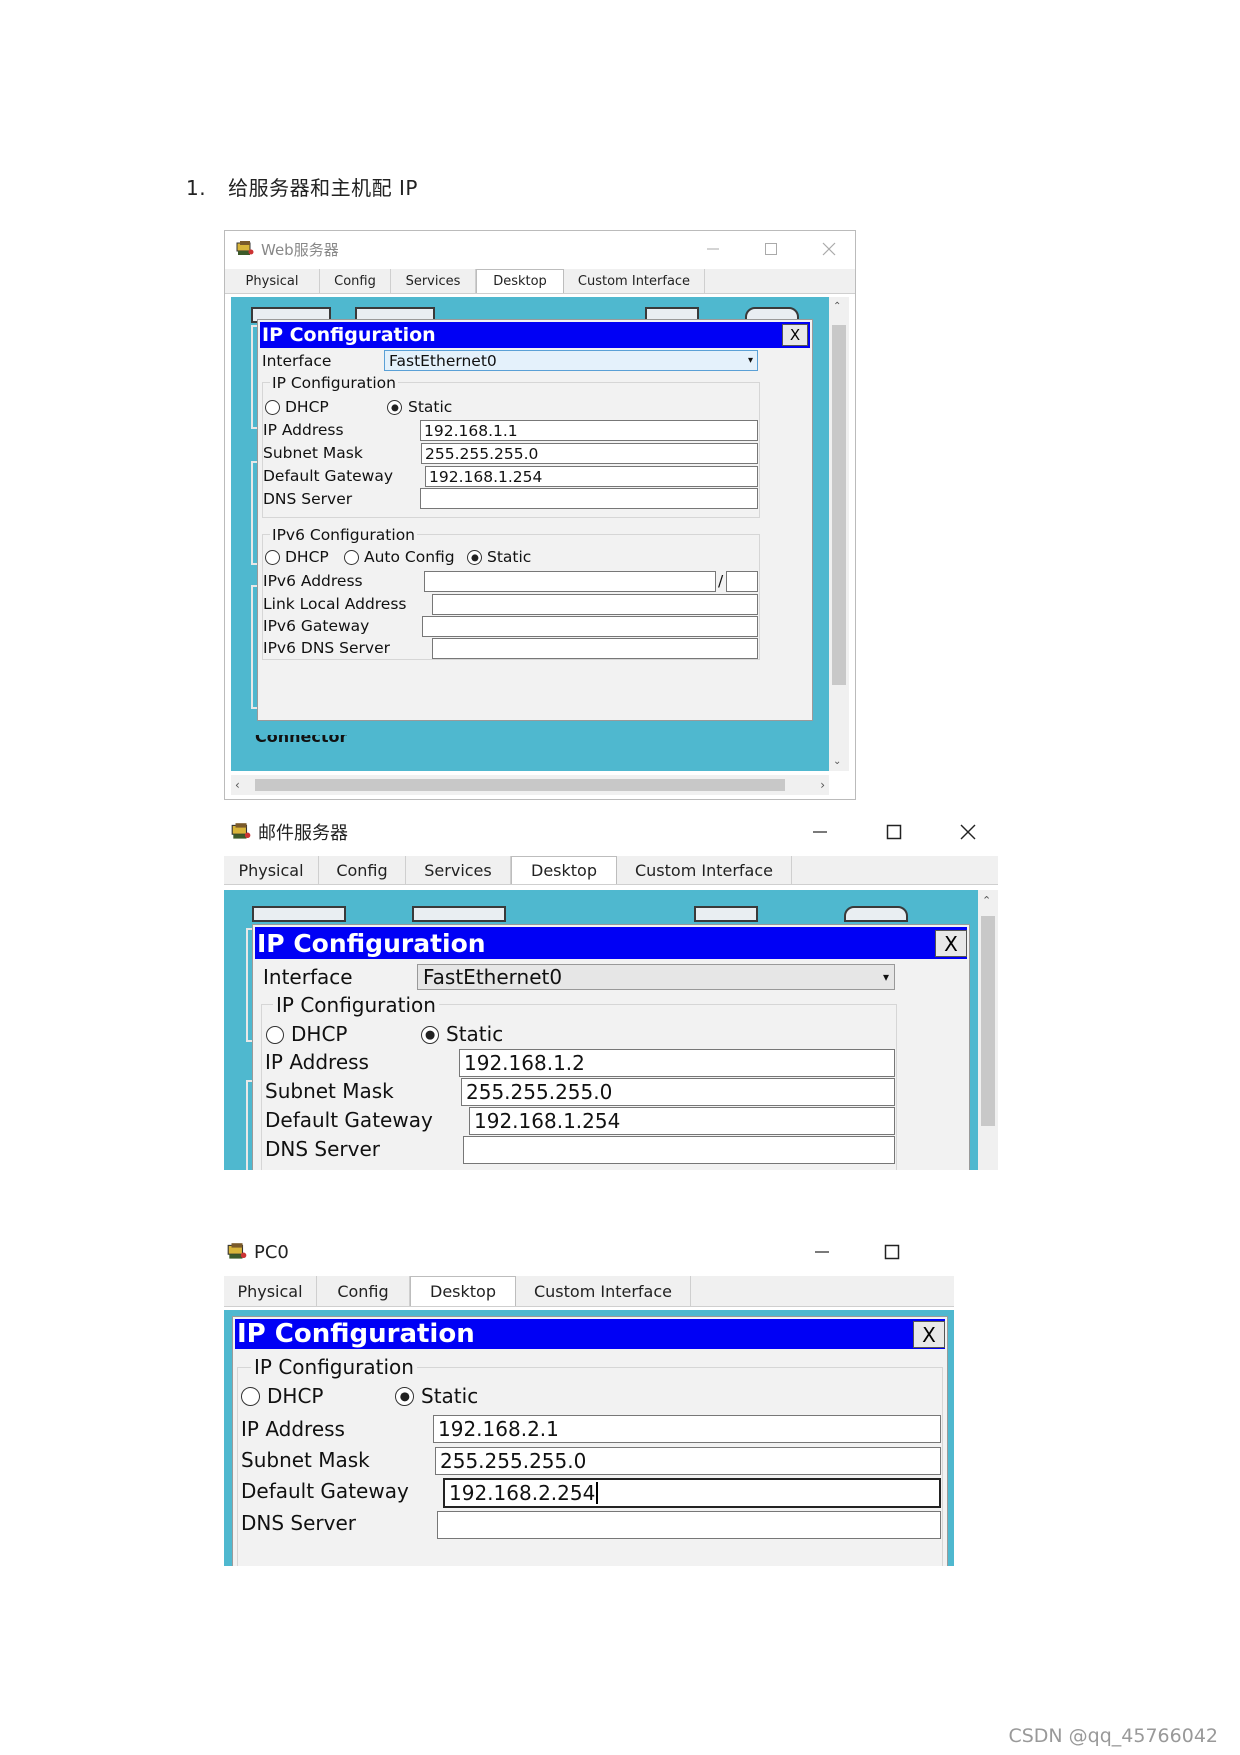 Image resolution: width=1240 pixels, height=1755 pixels. I want to click on subnet-mask-label: Subnet Mask, so click(305, 1460).